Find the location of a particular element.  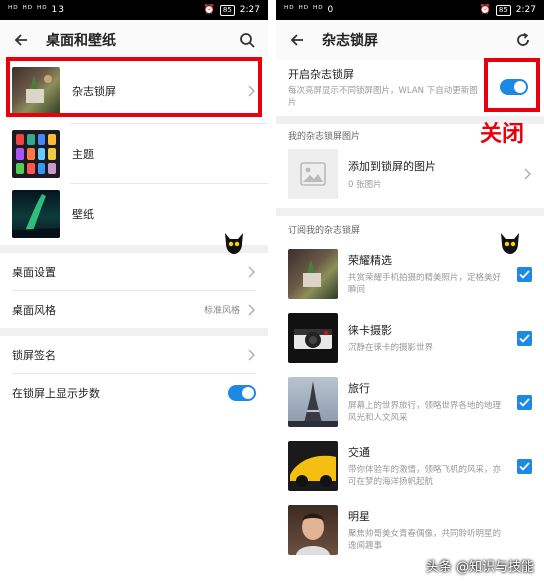

image-count: 0 张图片 is located at coordinates (365, 185).